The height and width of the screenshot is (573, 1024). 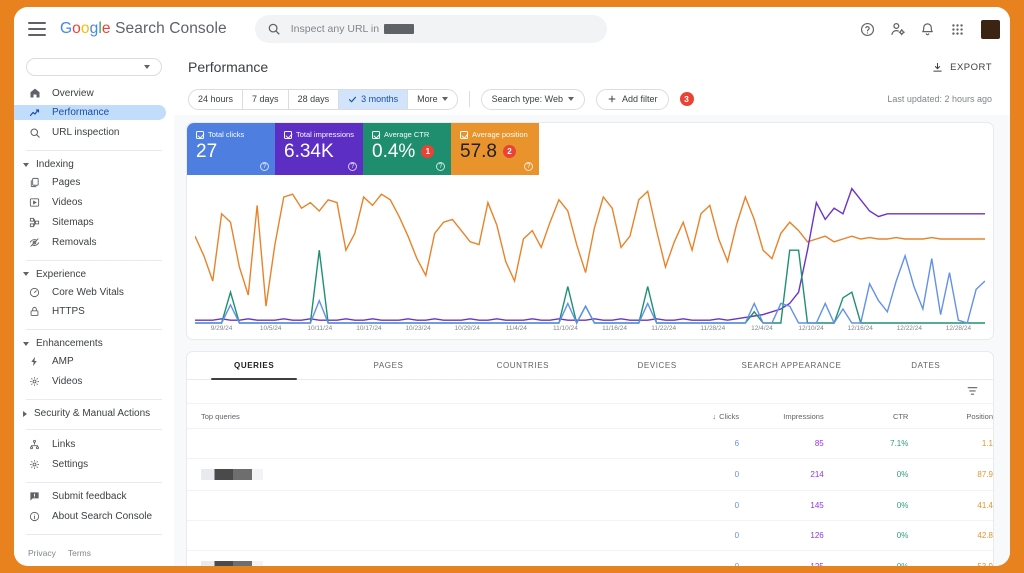 I want to click on metric-card-total-clicks: Total clicks 27 ?, so click(x=231, y=149).